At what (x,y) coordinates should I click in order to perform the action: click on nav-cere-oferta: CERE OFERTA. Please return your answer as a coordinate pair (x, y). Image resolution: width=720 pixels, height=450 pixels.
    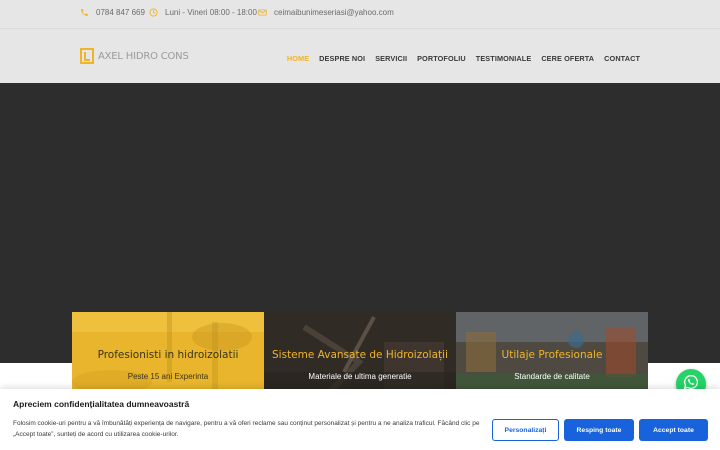
    Looking at the image, I should click on (567, 58).